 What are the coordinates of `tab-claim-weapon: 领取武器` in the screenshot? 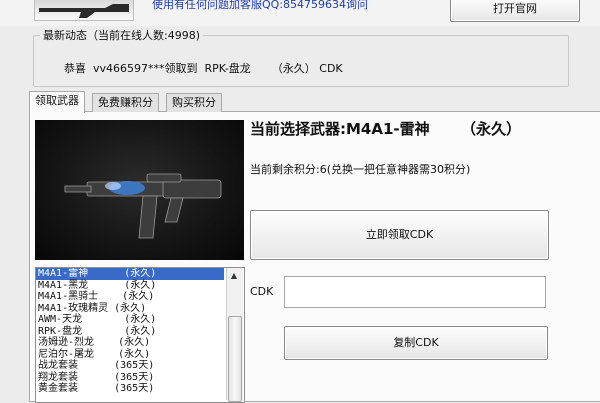 It's located at (57, 102).